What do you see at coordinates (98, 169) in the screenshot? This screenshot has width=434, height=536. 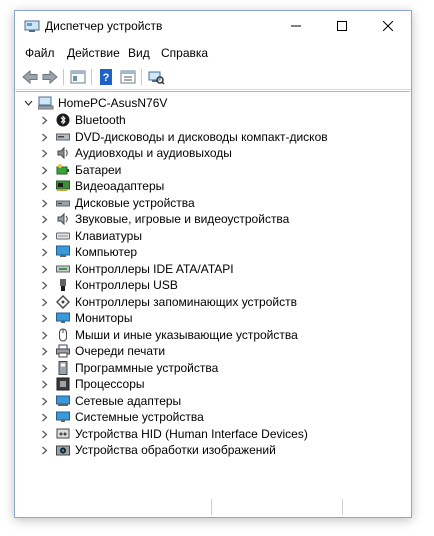 I see `tree-item-label: Батареи` at bounding box center [98, 169].